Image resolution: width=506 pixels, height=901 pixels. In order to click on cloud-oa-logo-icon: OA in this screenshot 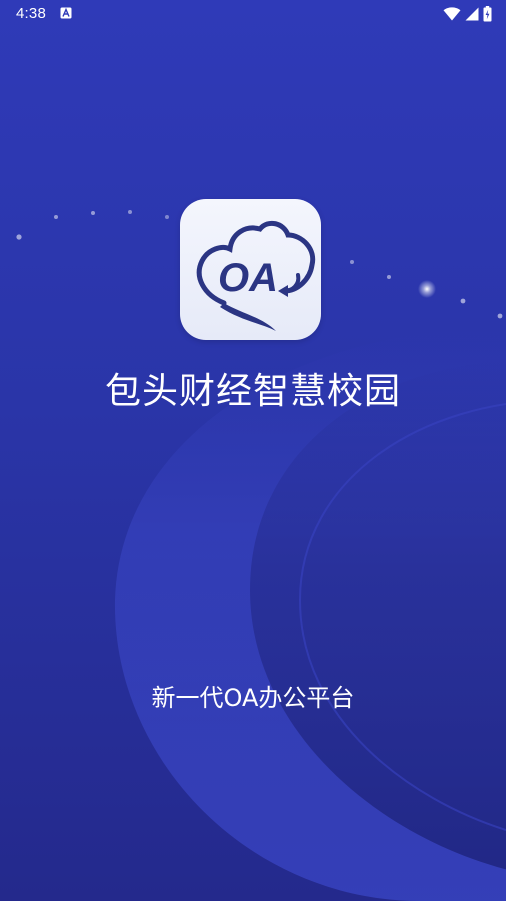, I will do `click(256, 275)`.